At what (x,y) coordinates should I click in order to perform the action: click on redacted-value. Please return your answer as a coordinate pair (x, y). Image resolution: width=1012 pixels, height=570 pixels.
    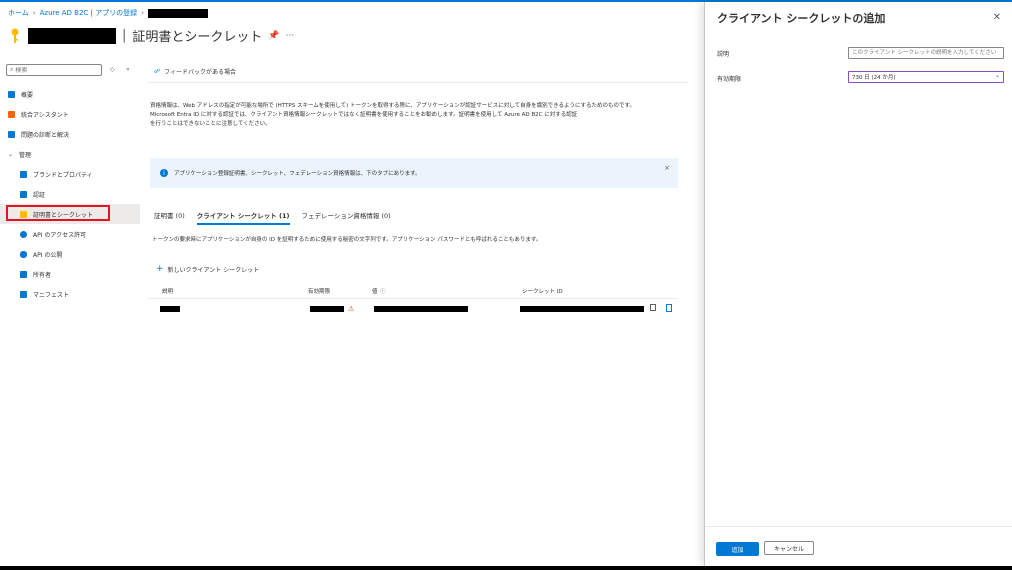
    Looking at the image, I should click on (421, 309).